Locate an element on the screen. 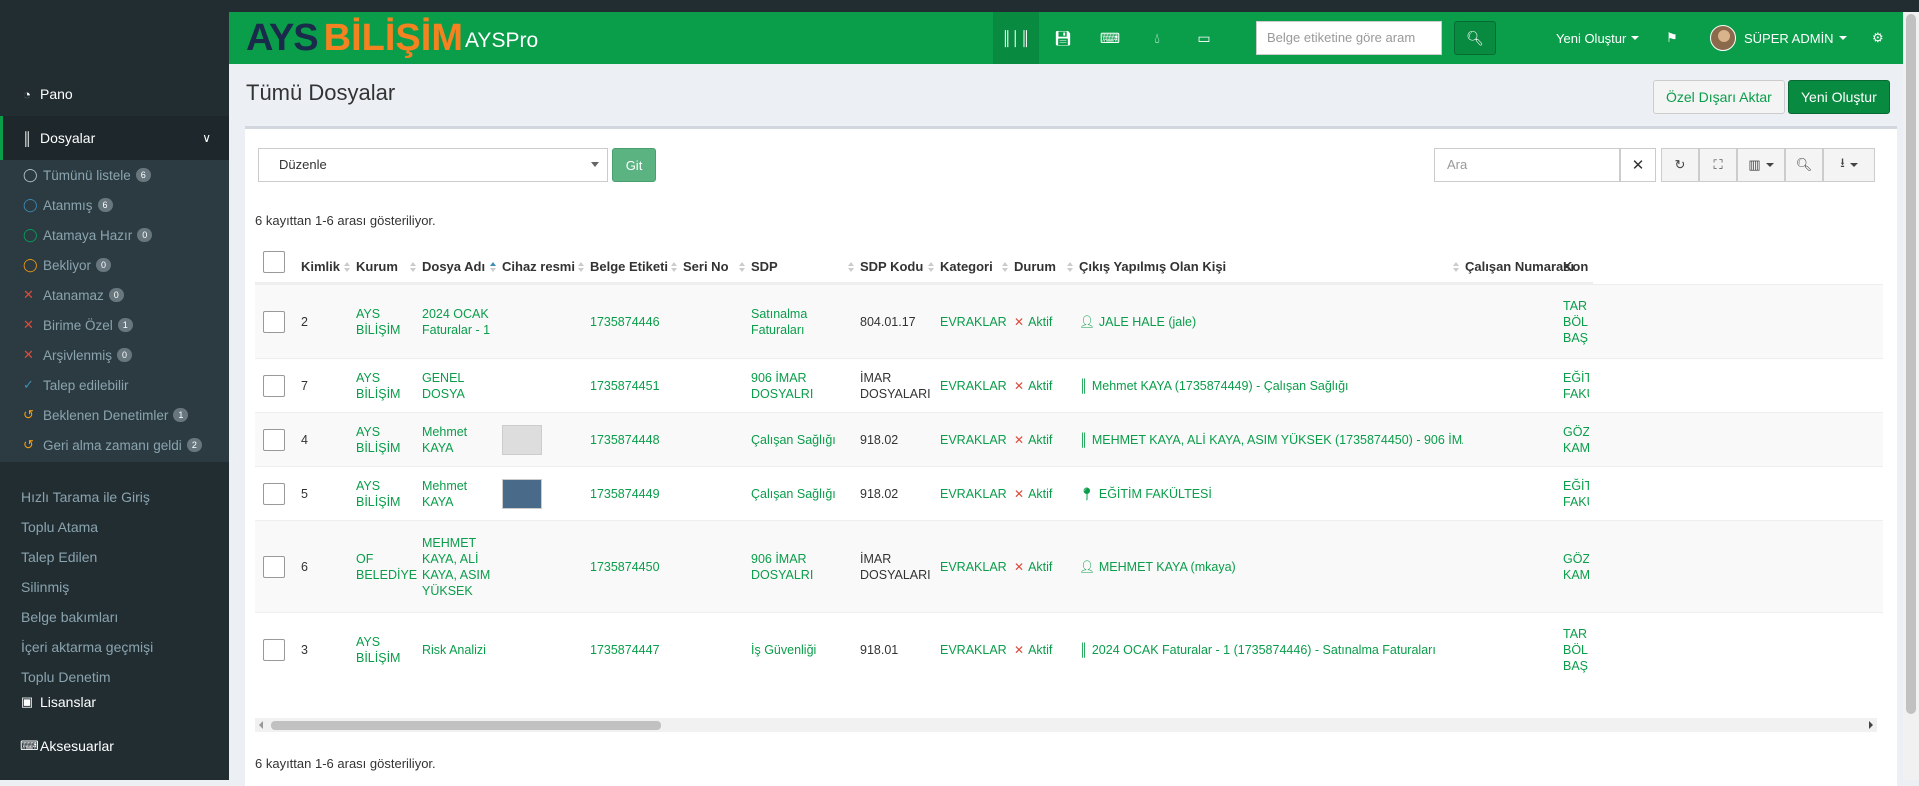  clear-search-button: ✕ is located at coordinates (1638, 165).